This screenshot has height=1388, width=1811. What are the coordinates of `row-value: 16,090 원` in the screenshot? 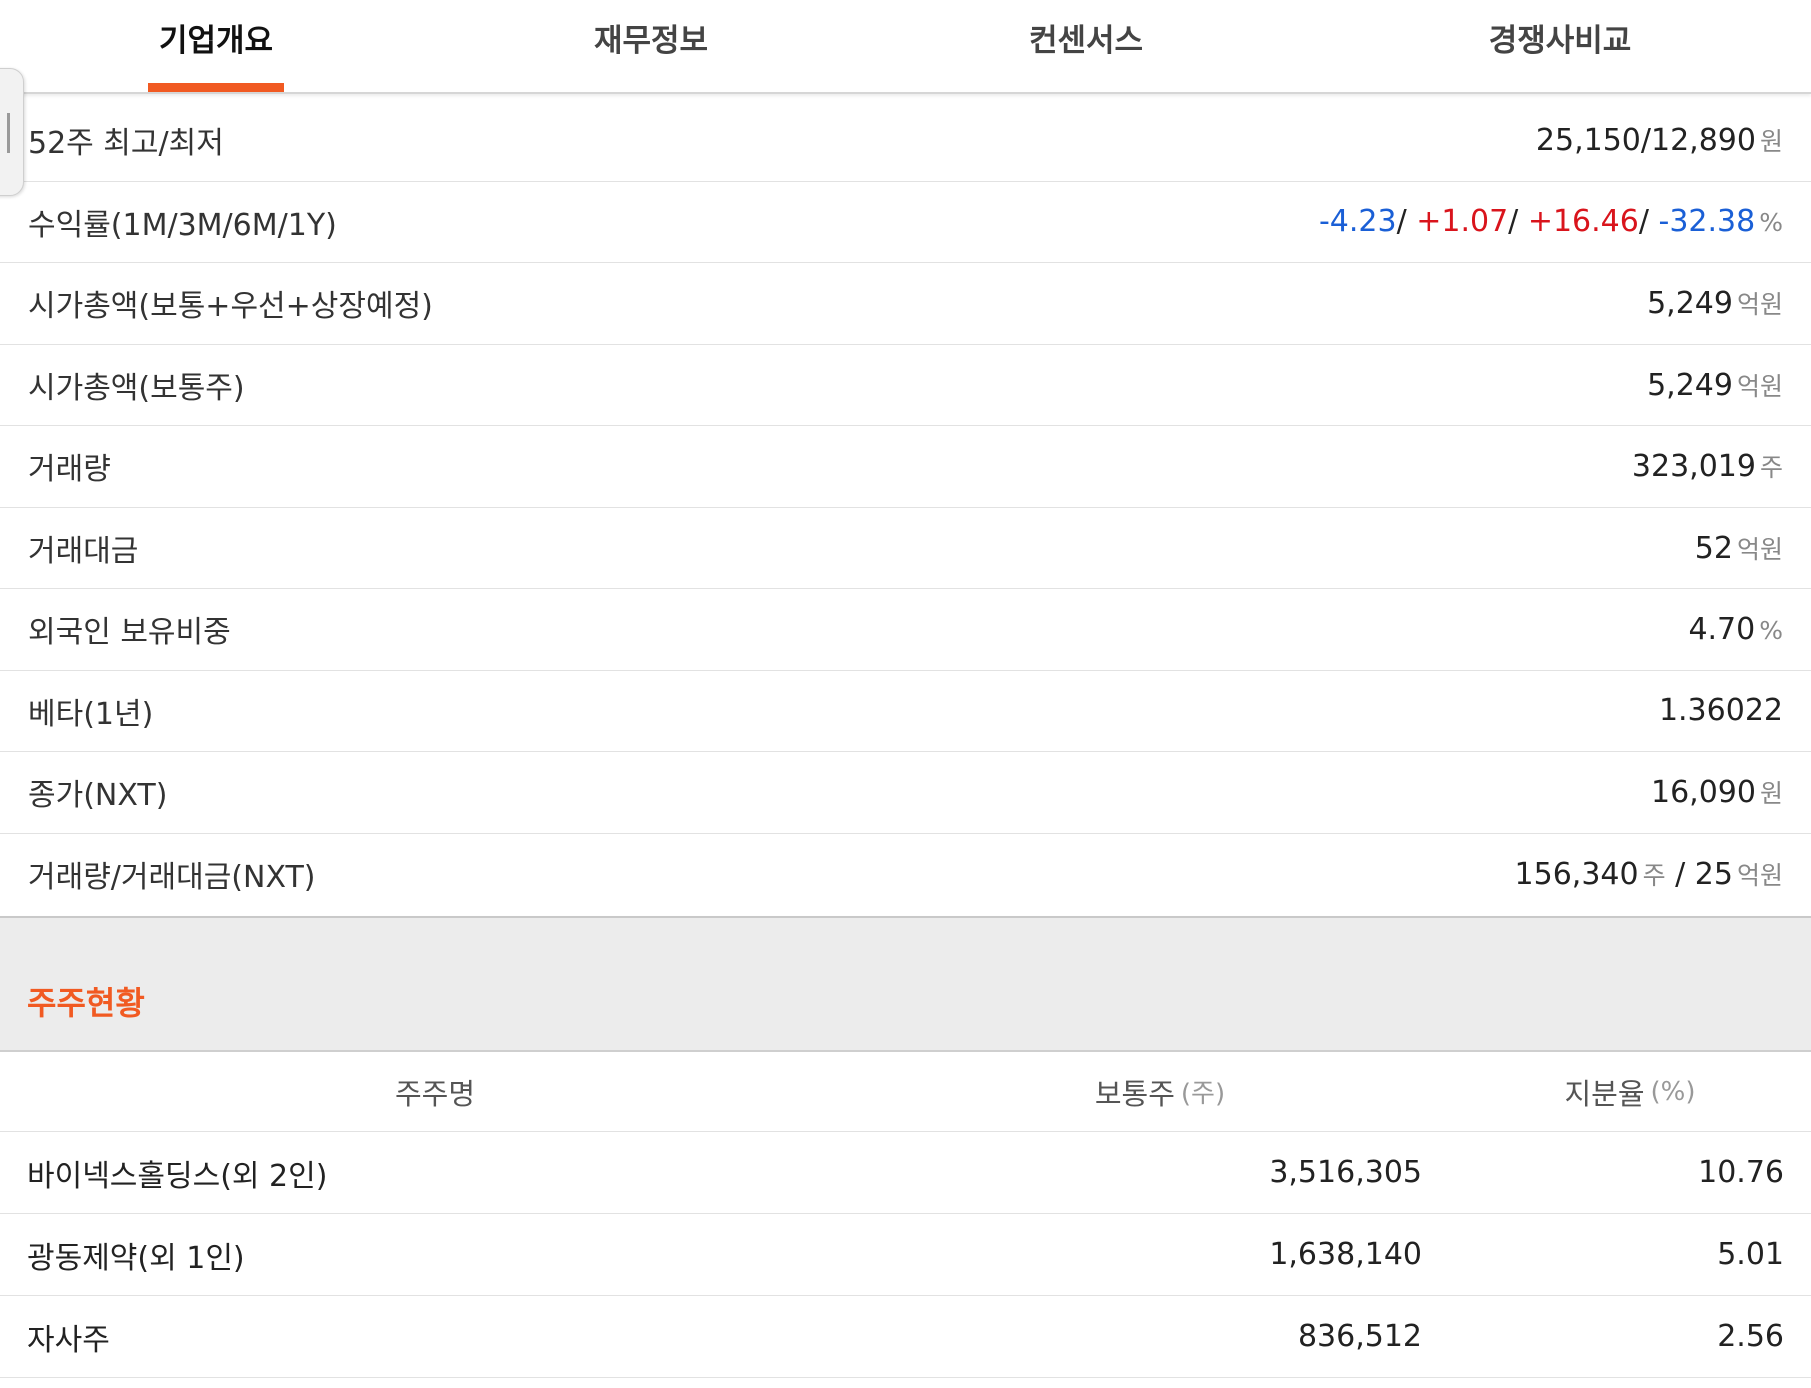 It's located at (1717, 792).